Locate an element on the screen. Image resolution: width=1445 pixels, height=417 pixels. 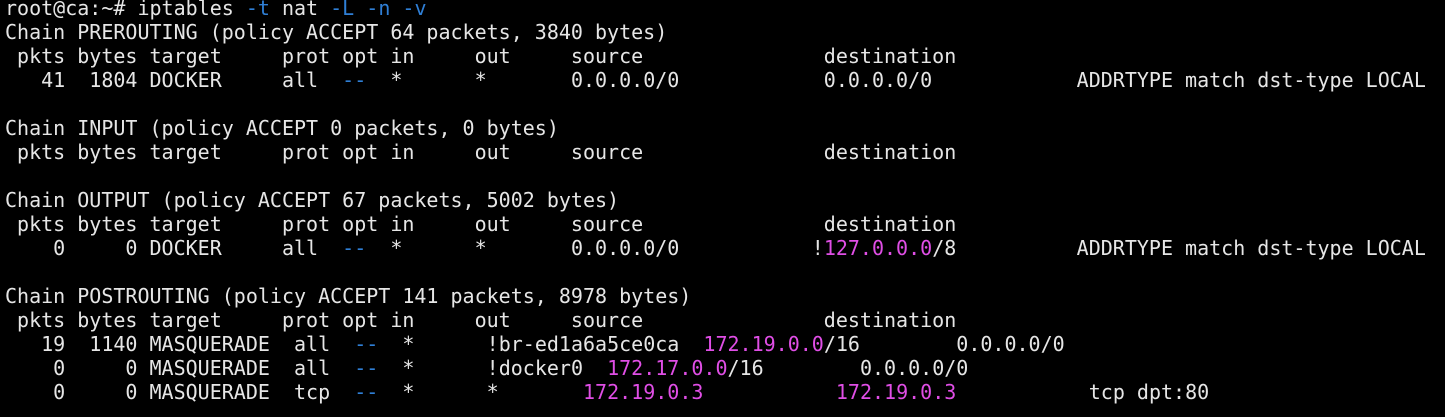
terminal-line: root@ca:~# iptables -t nat -L -n -v is located at coordinates (216, 10).